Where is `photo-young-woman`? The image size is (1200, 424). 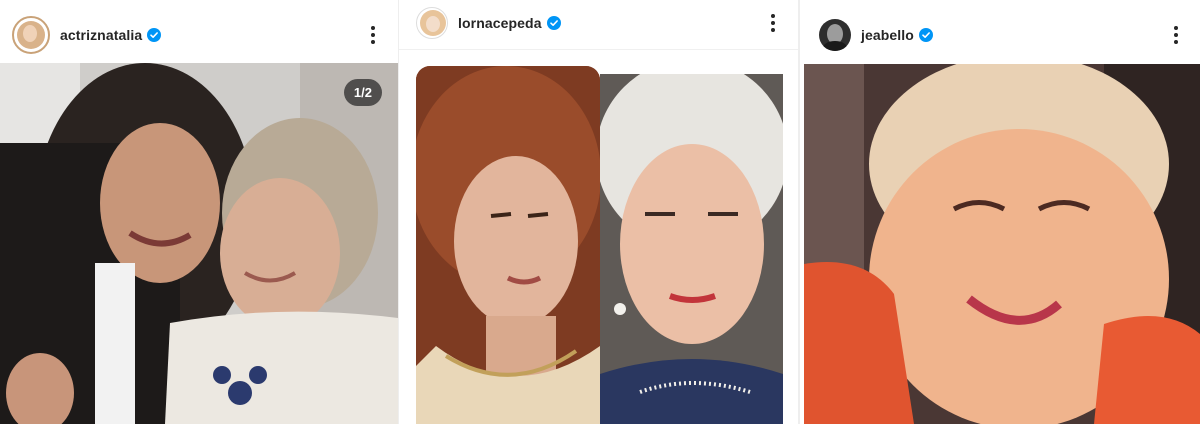
photo-young-woman is located at coordinates (508, 245).